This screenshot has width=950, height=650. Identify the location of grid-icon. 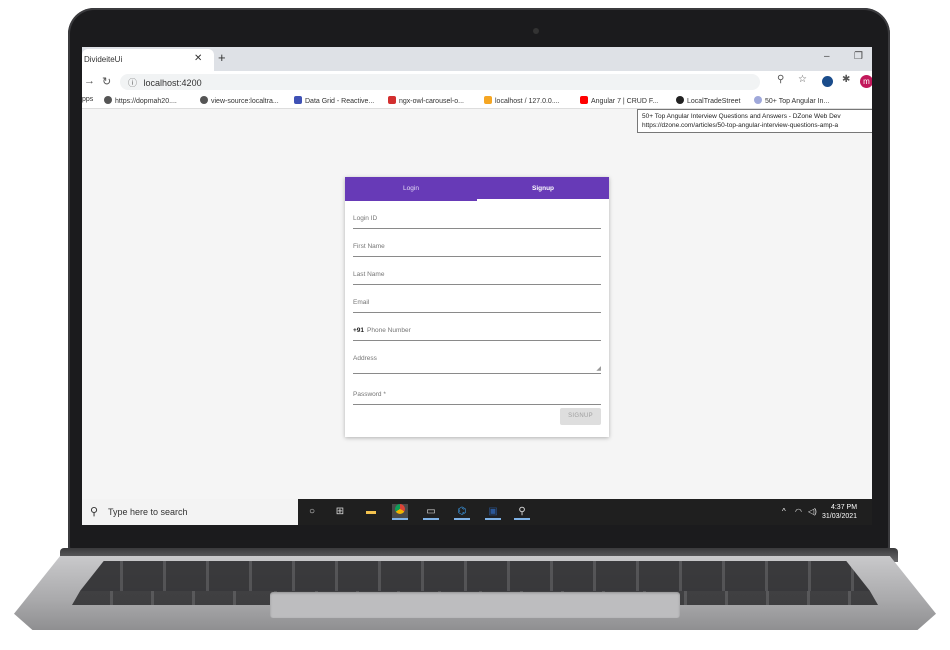
(298, 100).